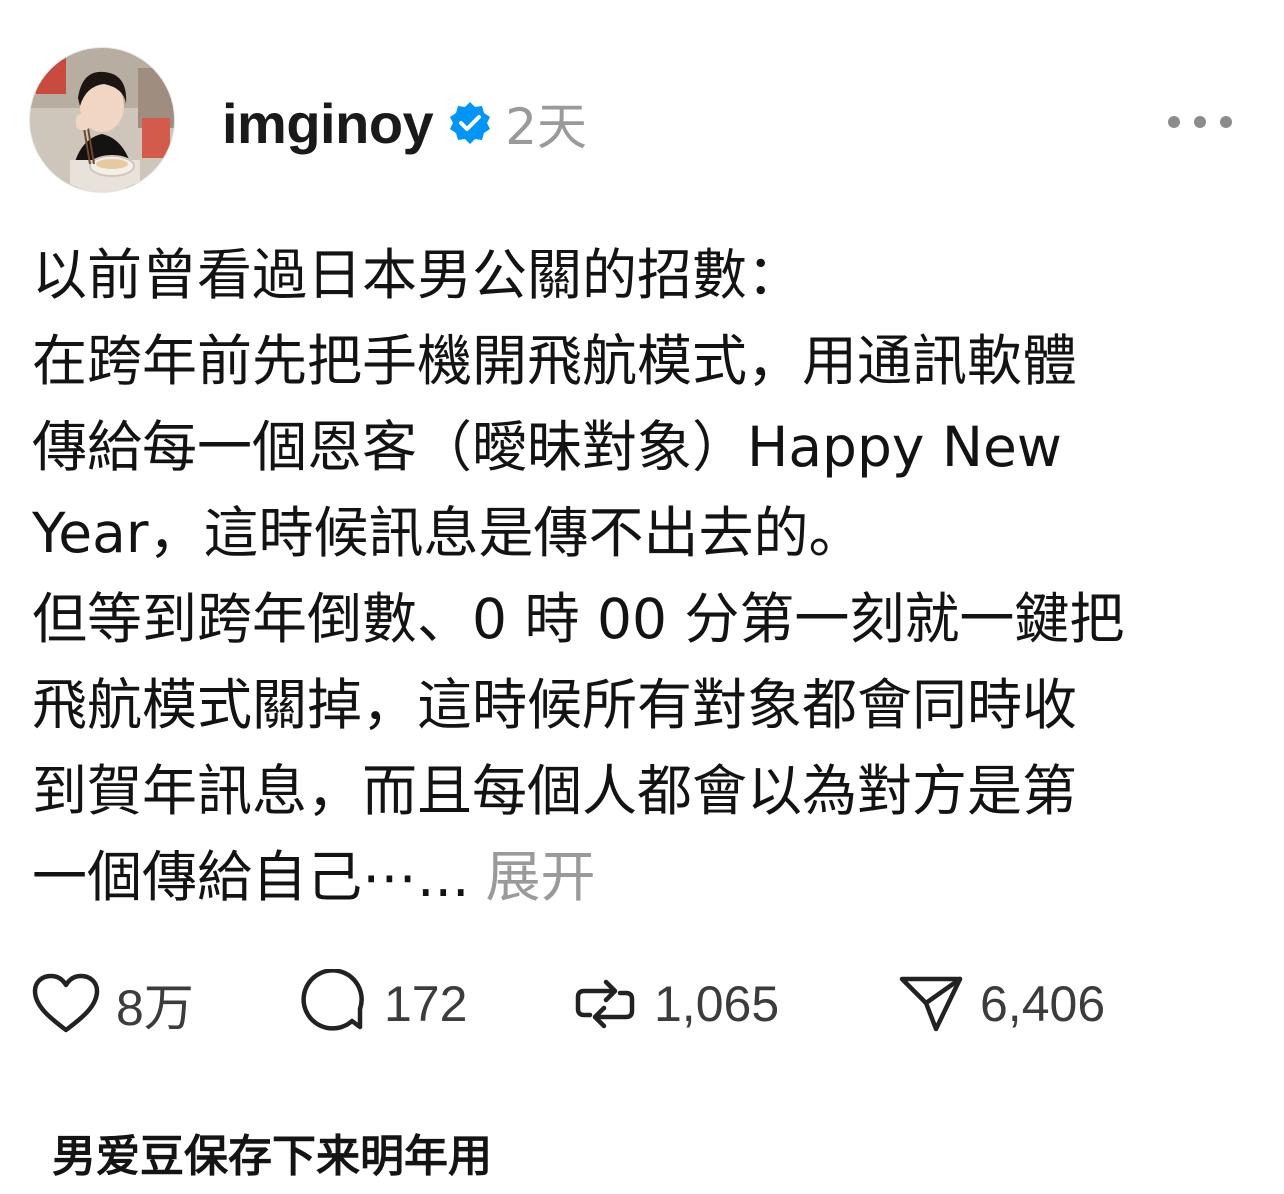 The width and height of the screenshot is (1284, 1194). Describe the element at coordinates (931, 1004) in the screenshot. I see `send-icon` at that location.